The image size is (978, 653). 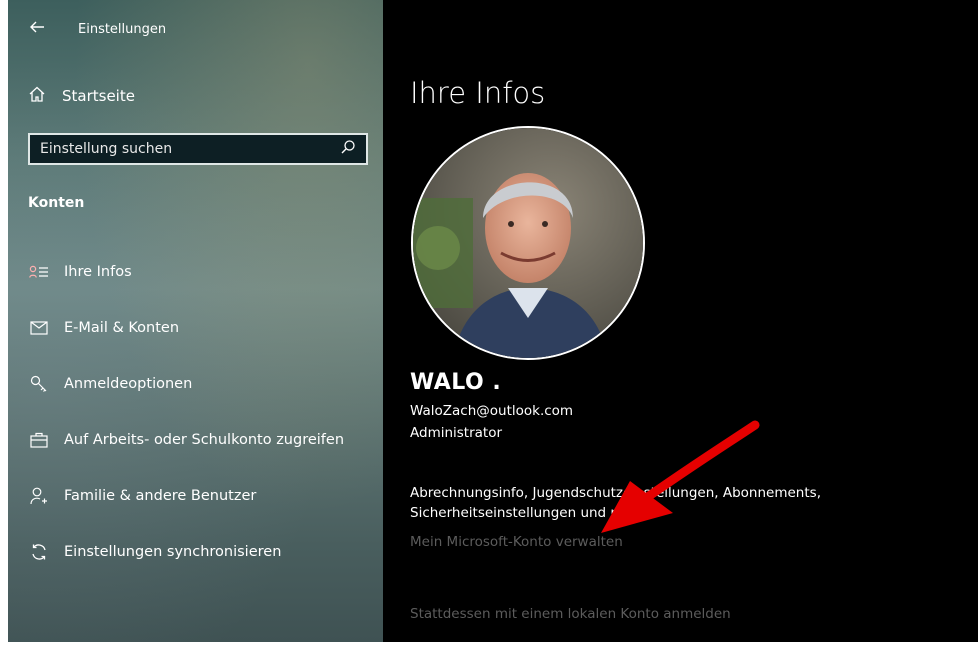 I want to click on profile-photo, so click(x=528, y=243).